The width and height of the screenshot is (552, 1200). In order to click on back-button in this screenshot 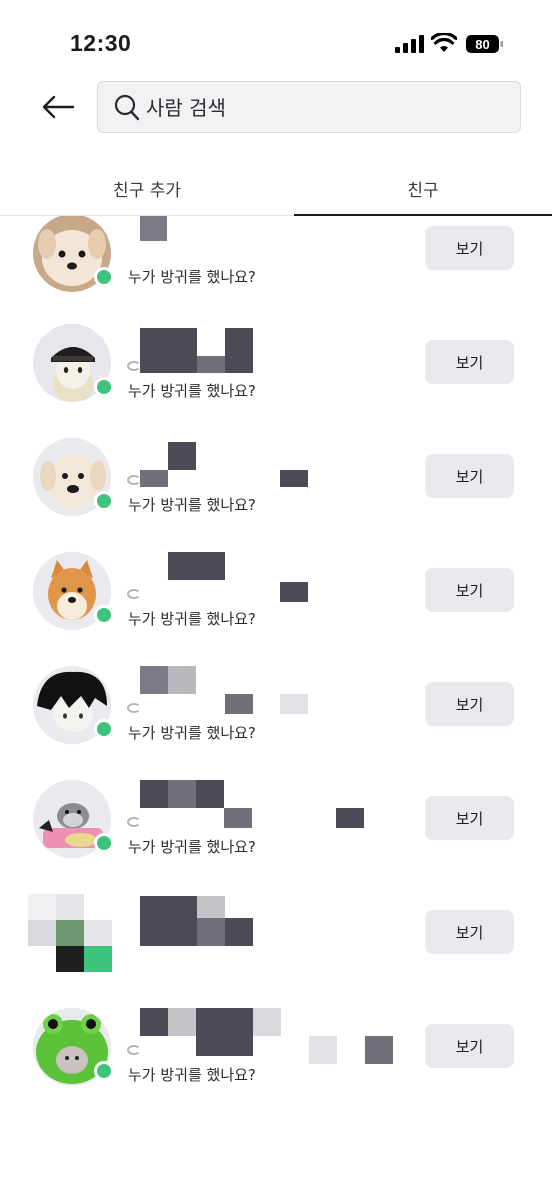, I will do `click(58, 107)`.